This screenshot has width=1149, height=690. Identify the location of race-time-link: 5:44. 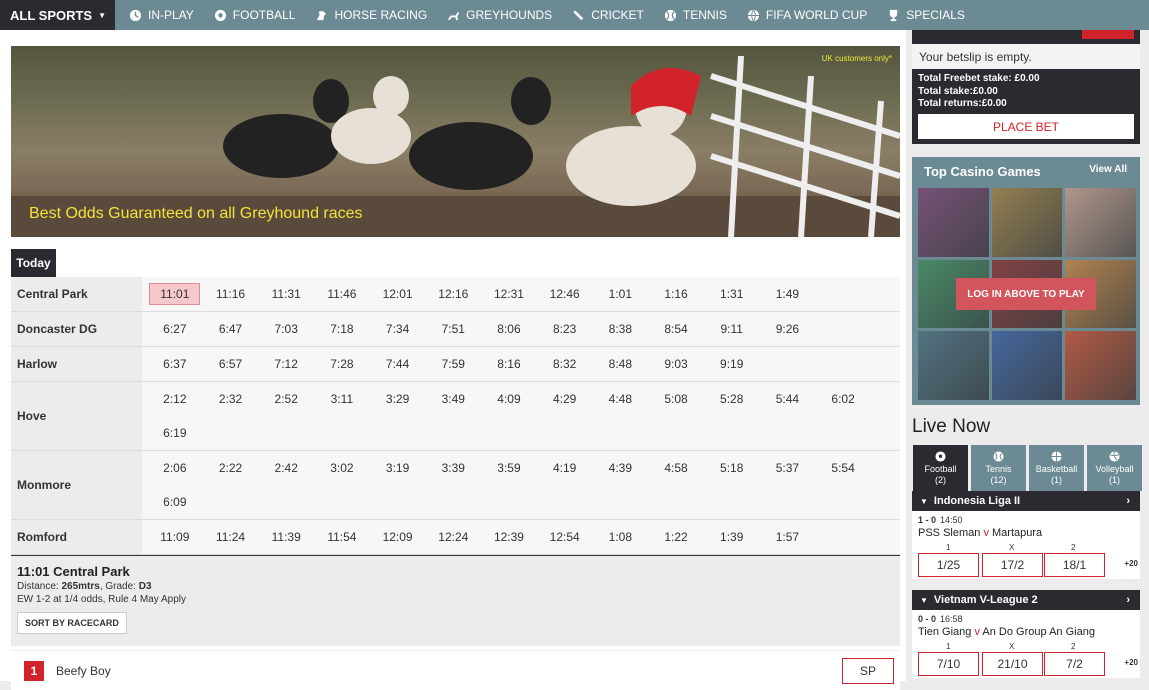
(788, 399).